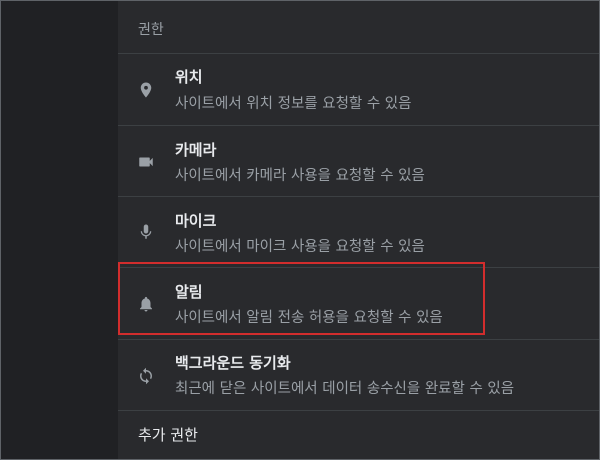  What do you see at coordinates (146, 232) in the screenshot?
I see `microphone-icon` at bounding box center [146, 232].